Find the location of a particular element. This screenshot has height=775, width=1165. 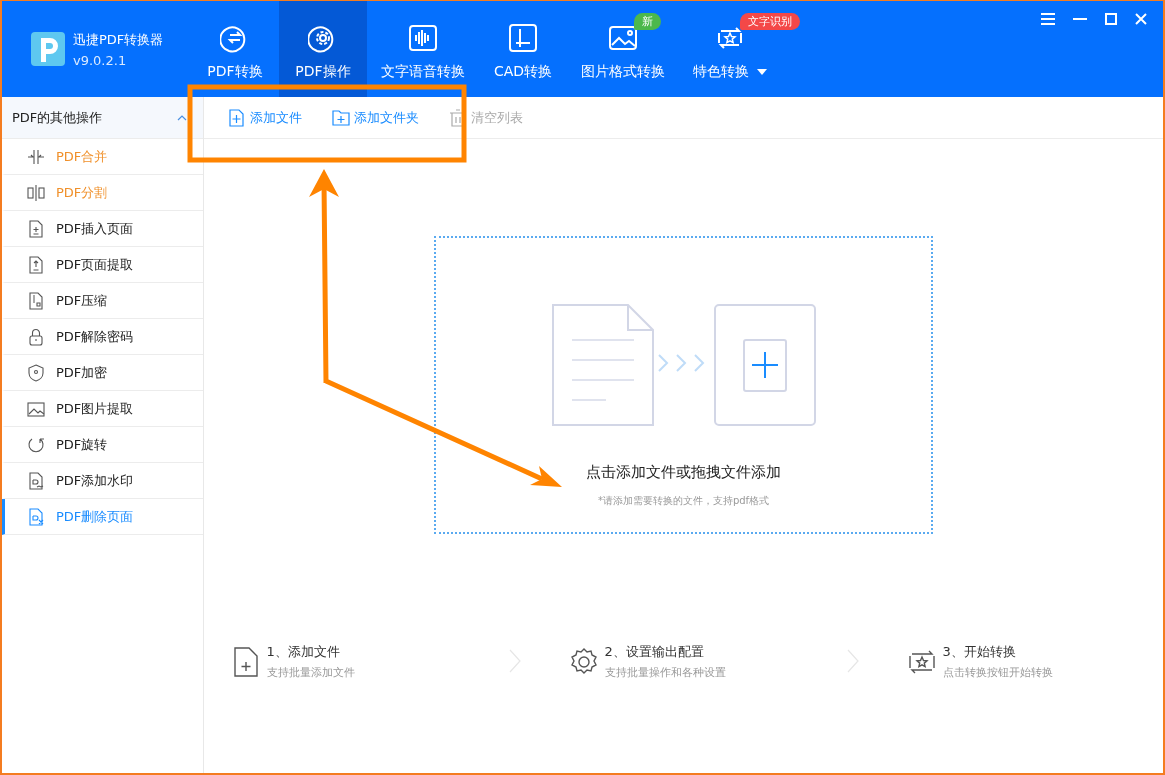

nav-tab: 文字语音转换 is located at coordinates (423, 49).